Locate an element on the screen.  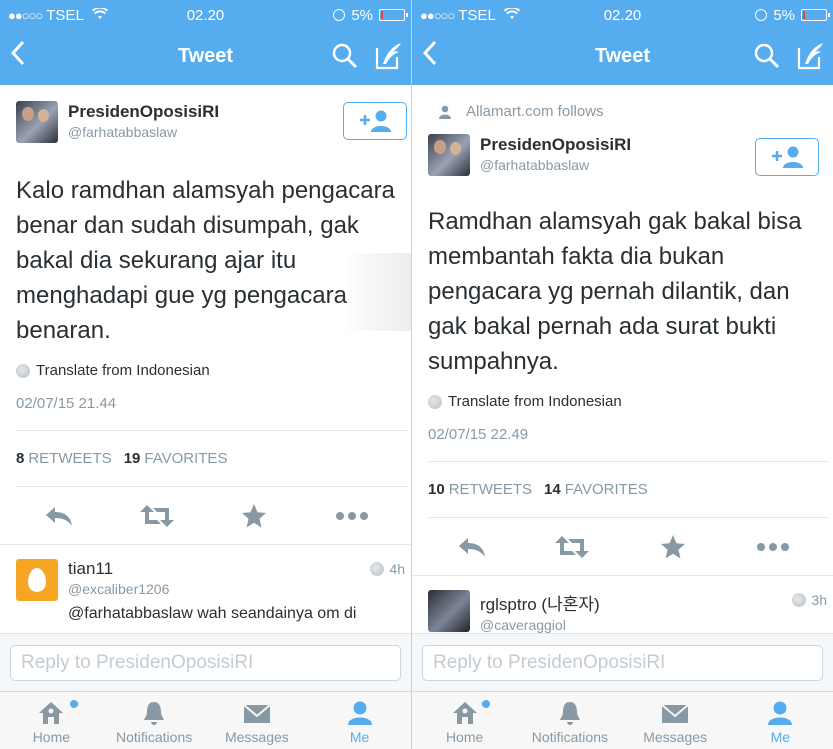
tab-home-label: Home is located at coordinates (51, 737).